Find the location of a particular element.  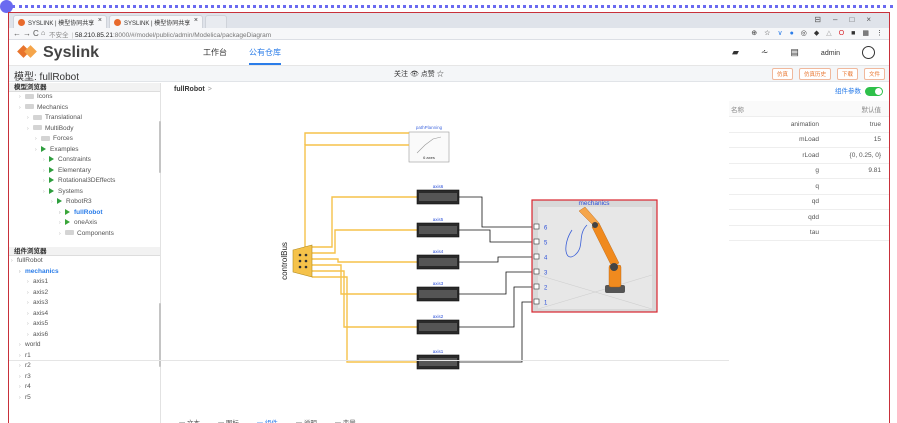

component_browser-item: › axis2 is located at coordinates (84, 293).